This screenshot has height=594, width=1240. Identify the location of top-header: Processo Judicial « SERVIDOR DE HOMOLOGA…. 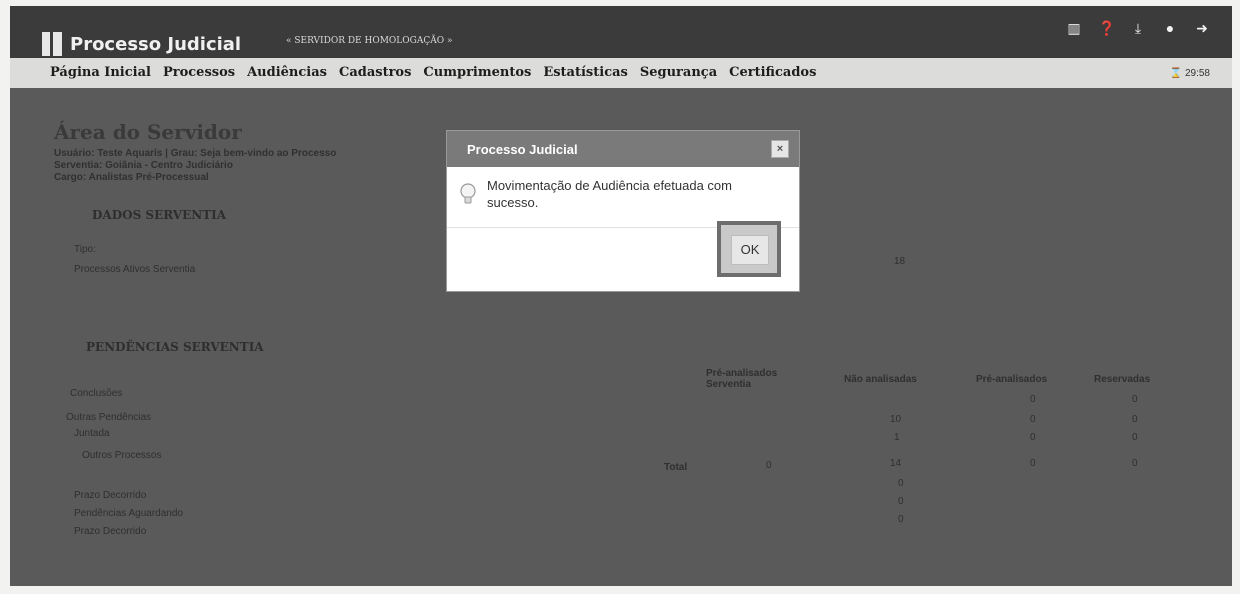
(621, 32).